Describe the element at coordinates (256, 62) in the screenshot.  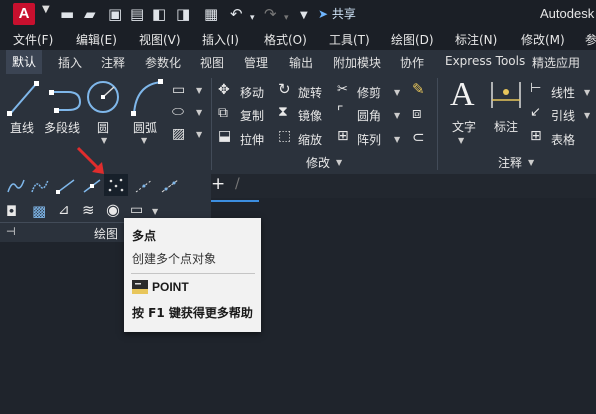
I see `tab-manage: 管理` at that location.